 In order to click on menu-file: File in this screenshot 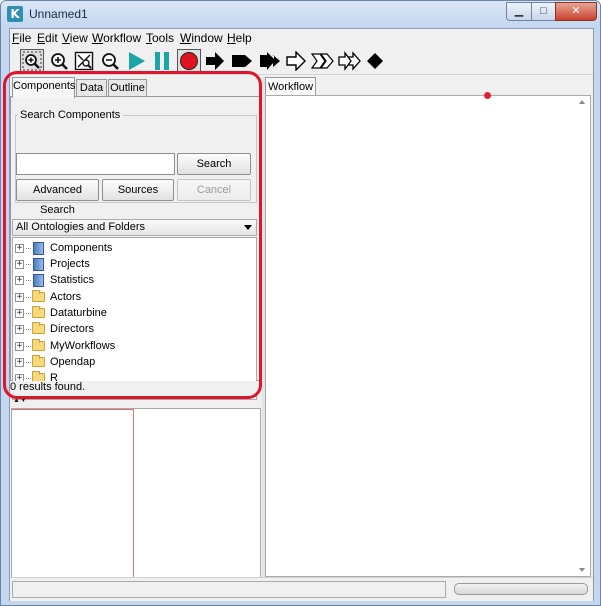, I will do `click(21, 38)`.